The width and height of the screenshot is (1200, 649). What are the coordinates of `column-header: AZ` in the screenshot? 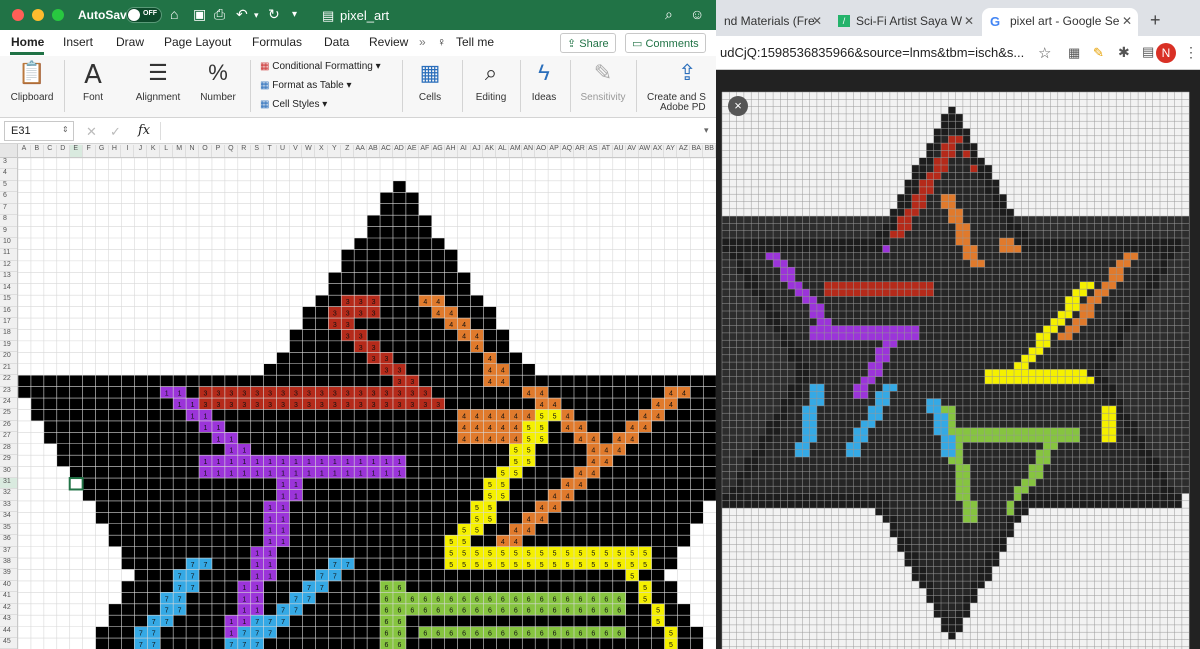 It's located at (684, 151).